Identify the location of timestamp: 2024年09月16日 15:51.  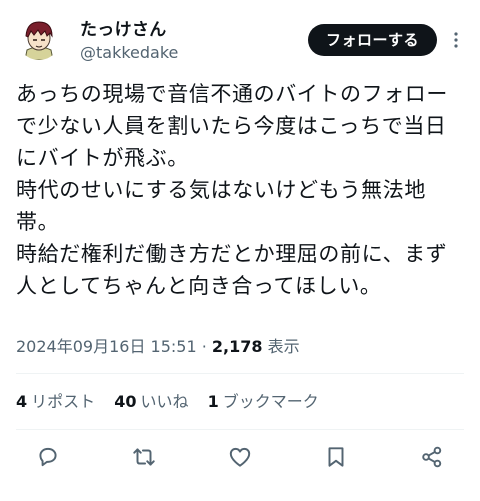
(106, 346).